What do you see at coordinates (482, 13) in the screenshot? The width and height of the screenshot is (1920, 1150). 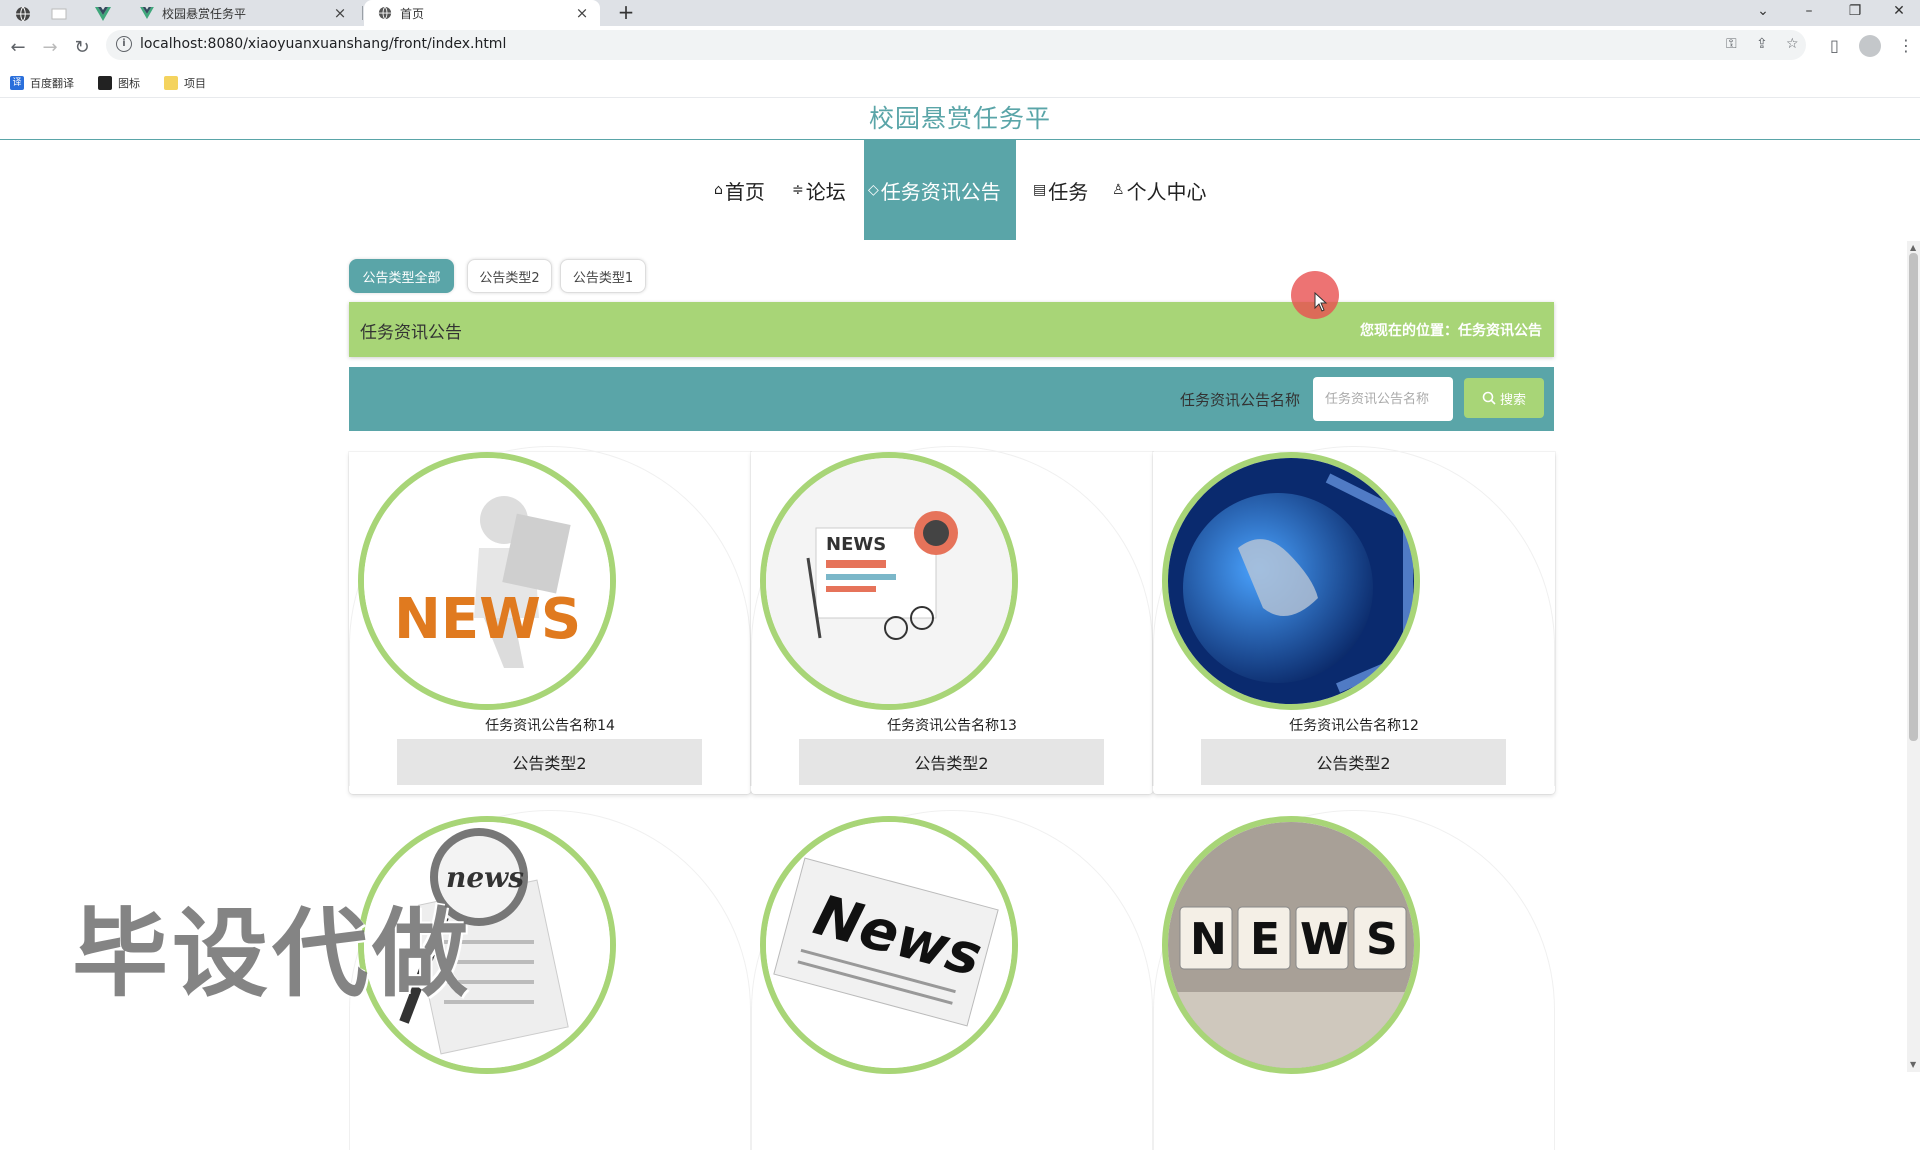 I see `tab-home: 首页 ×` at bounding box center [482, 13].